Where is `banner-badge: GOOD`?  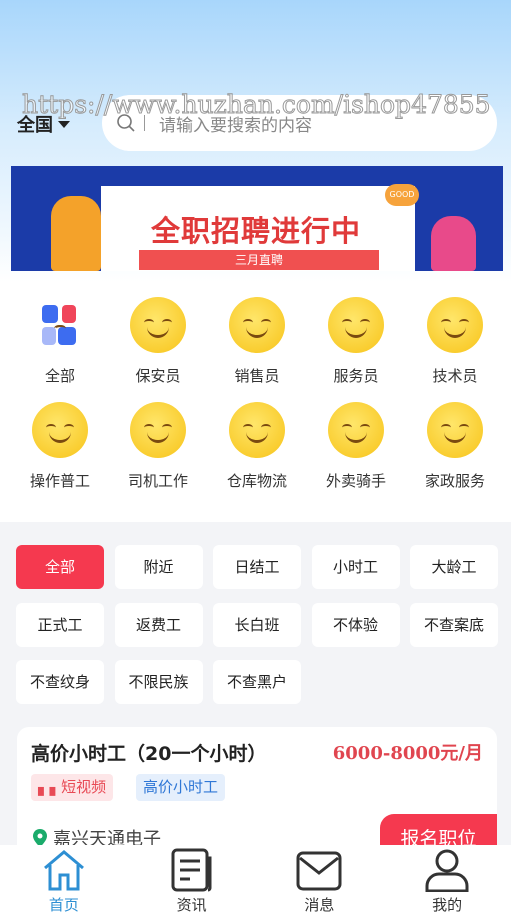
banner-badge: GOOD is located at coordinates (402, 195).